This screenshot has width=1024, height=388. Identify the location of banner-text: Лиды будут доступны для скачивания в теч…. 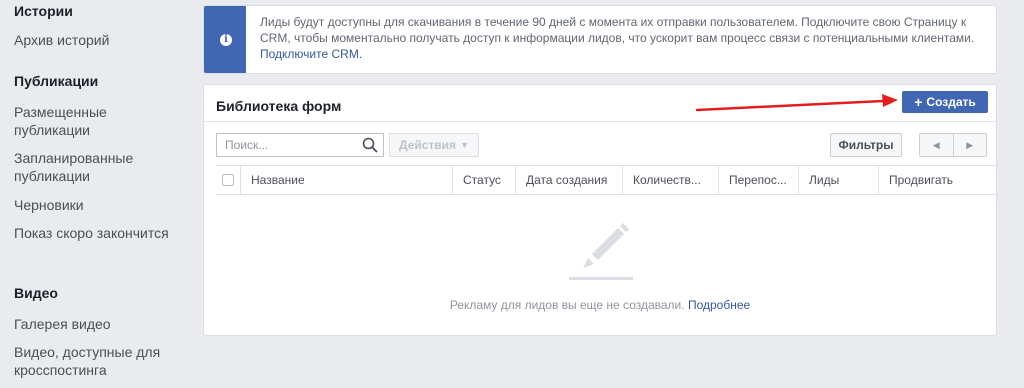
(624, 38).